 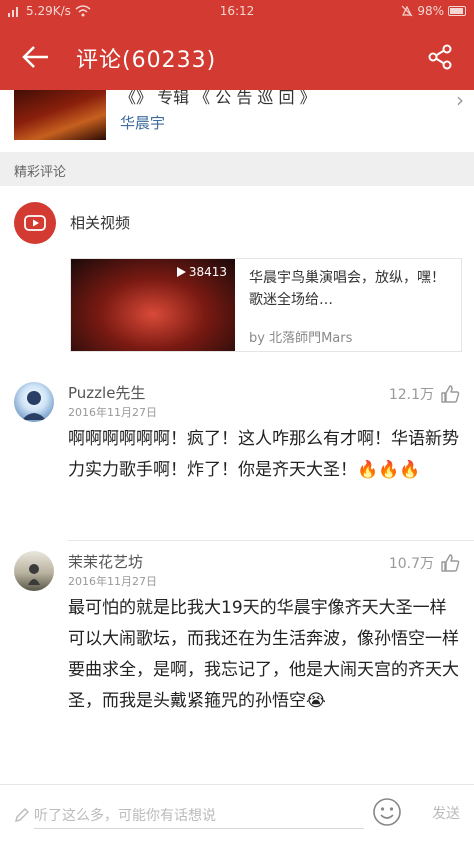 What do you see at coordinates (181, 272) in the screenshot?
I see `play-icon` at bounding box center [181, 272].